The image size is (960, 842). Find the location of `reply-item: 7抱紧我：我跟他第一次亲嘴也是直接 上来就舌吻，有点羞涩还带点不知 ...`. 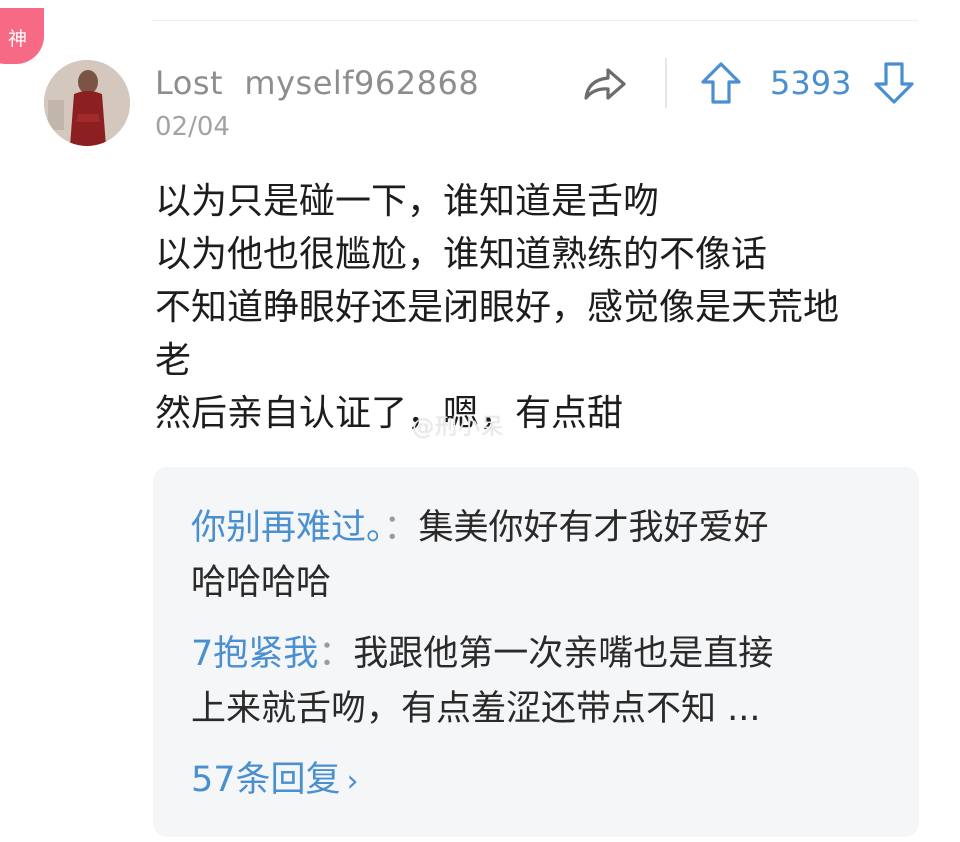

reply-item: 7抱紧我：我跟他第一次亲嘴也是直接 上来就舌吻，有点羞涩还带点不知 ... is located at coordinates (541, 682).